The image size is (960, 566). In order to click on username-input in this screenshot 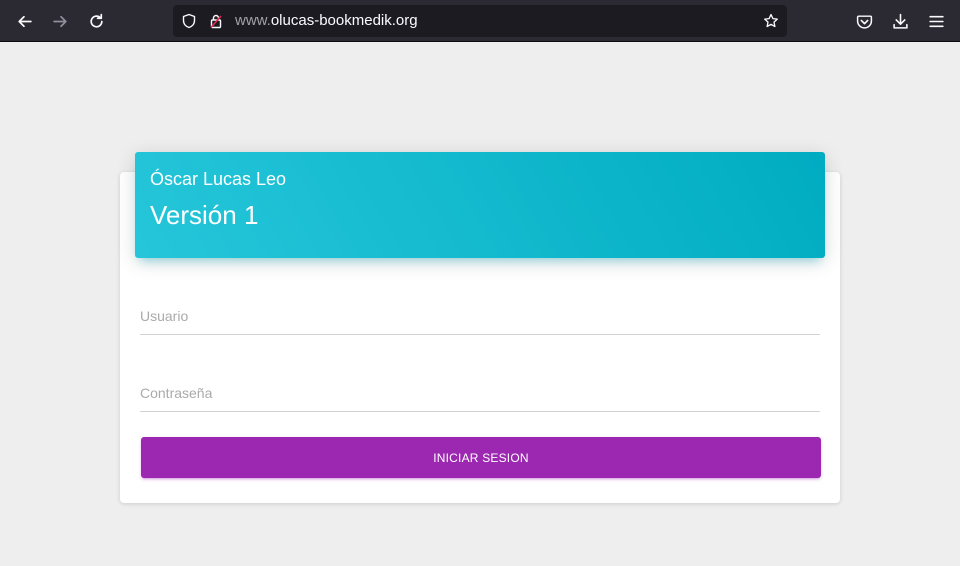, I will do `click(480, 314)`.